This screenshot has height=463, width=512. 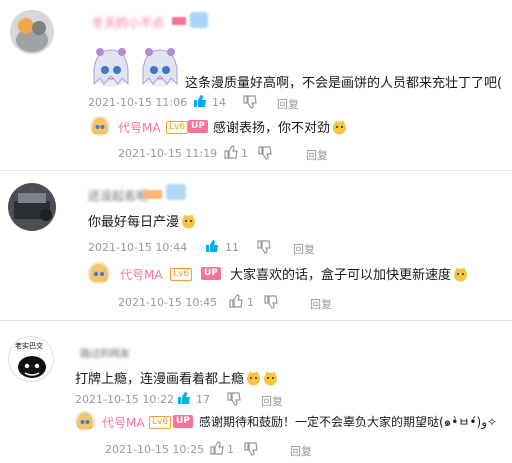 I want to click on timestamp: 2021-10-15 10:22, so click(x=125, y=399).